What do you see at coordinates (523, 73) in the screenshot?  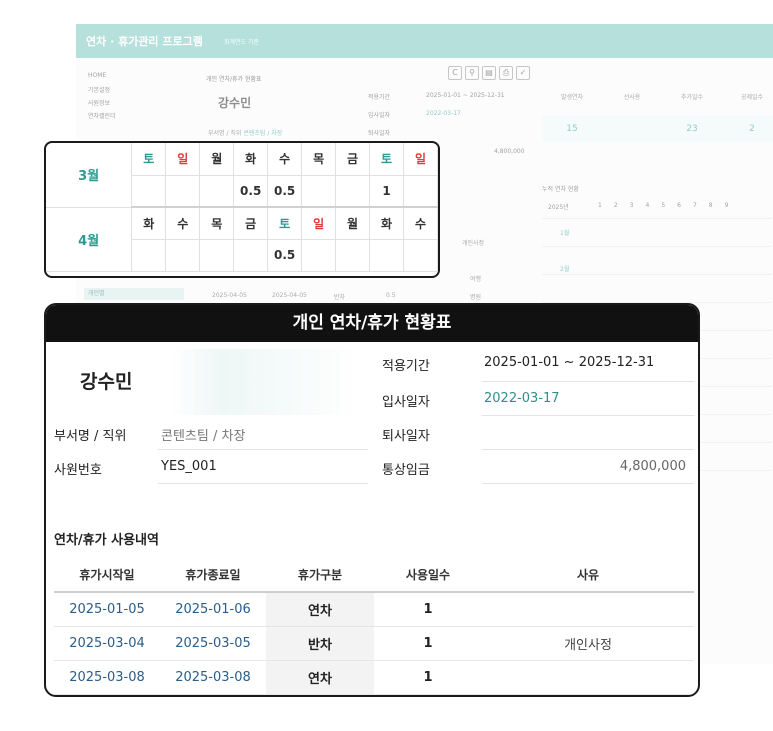 I see `check-icon: ✓` at bounding box center [523, 73].